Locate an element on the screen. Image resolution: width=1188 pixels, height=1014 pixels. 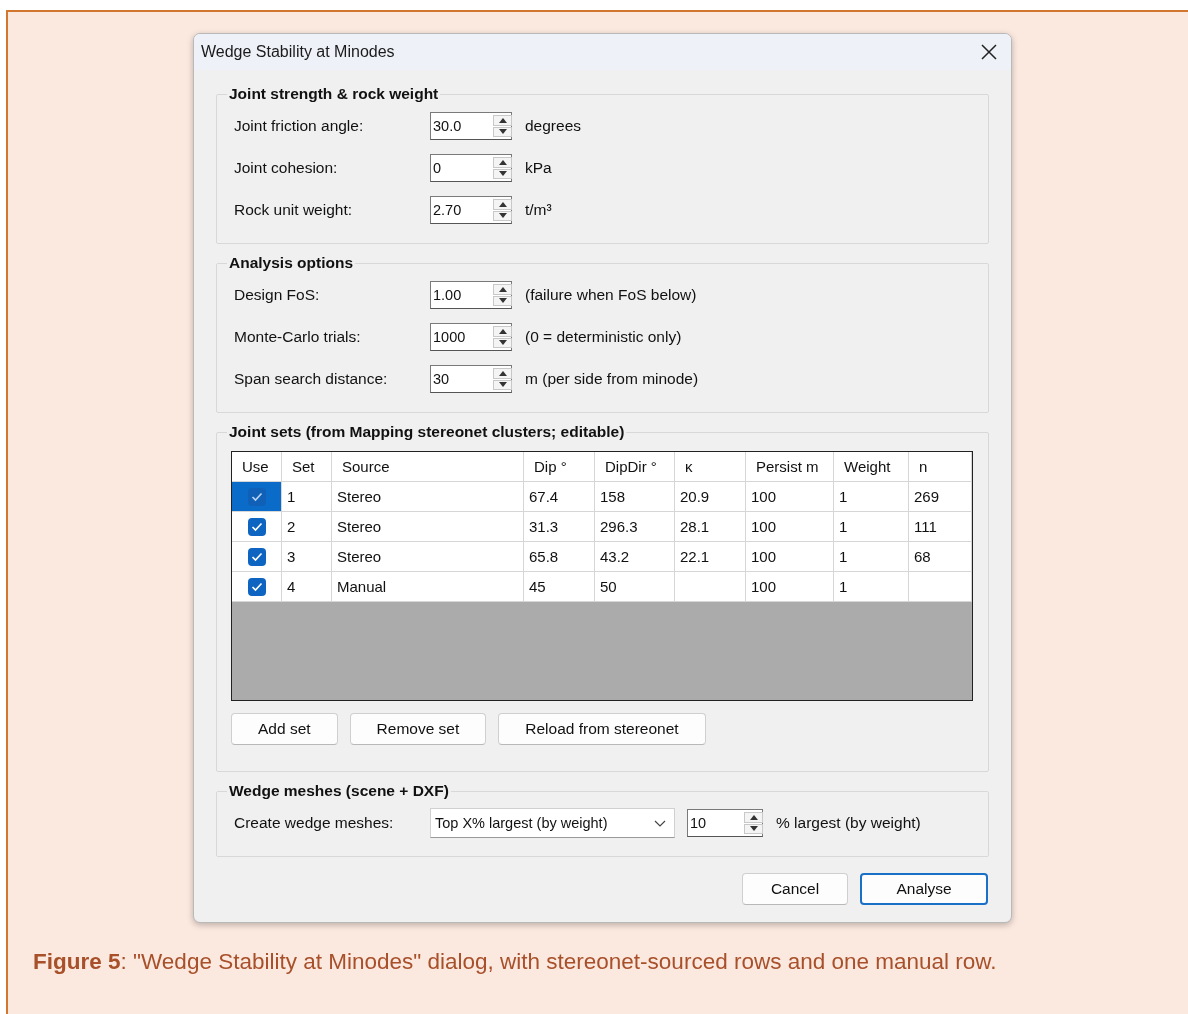
group-title: Wedge meshes (scene + DXF) is located at coordinates (339, 791).